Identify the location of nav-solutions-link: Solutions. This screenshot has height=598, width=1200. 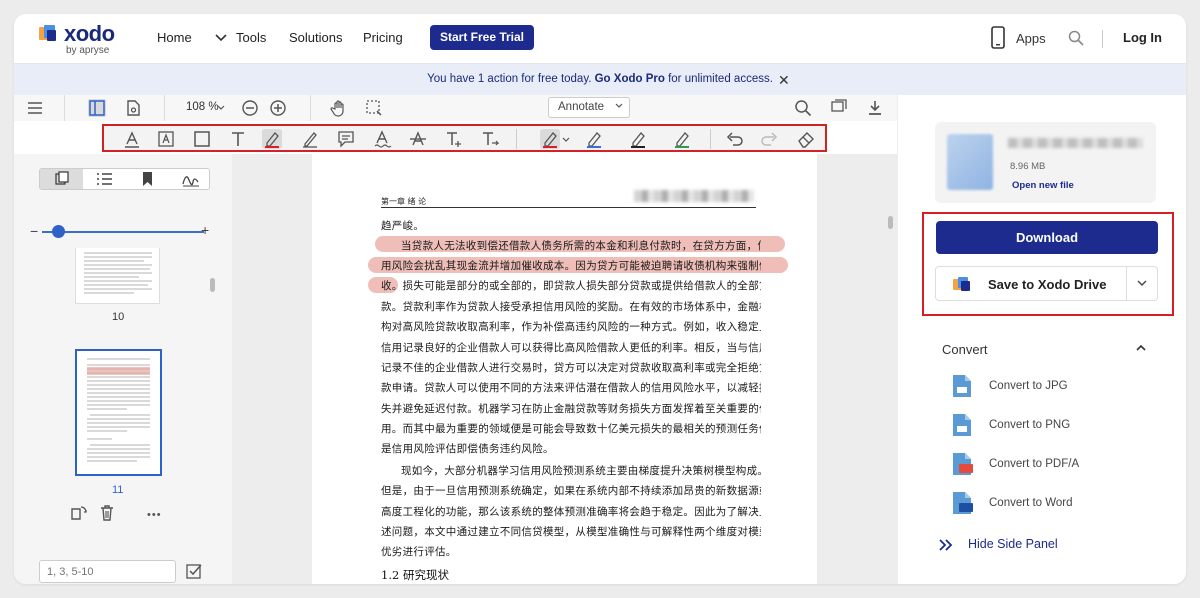
(315, 37).